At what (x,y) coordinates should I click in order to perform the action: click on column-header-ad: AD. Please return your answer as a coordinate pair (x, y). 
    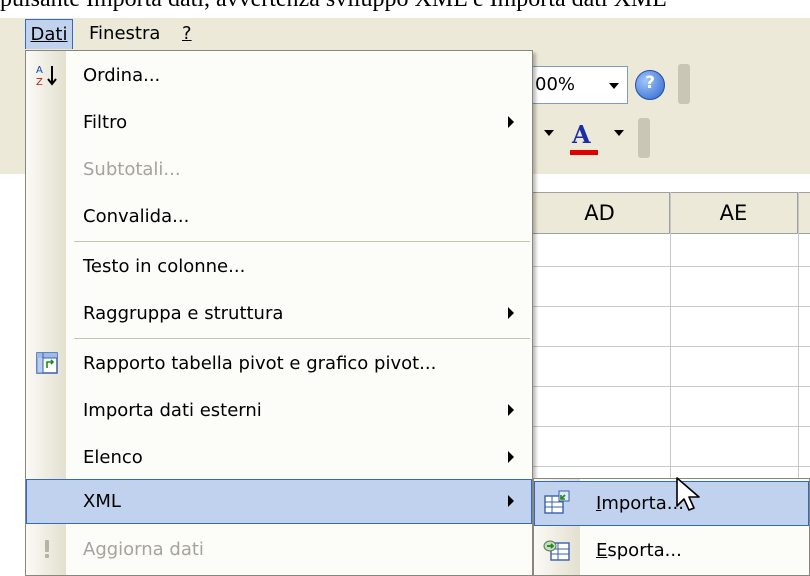
    Looking at the image, I should click on (600, 213).